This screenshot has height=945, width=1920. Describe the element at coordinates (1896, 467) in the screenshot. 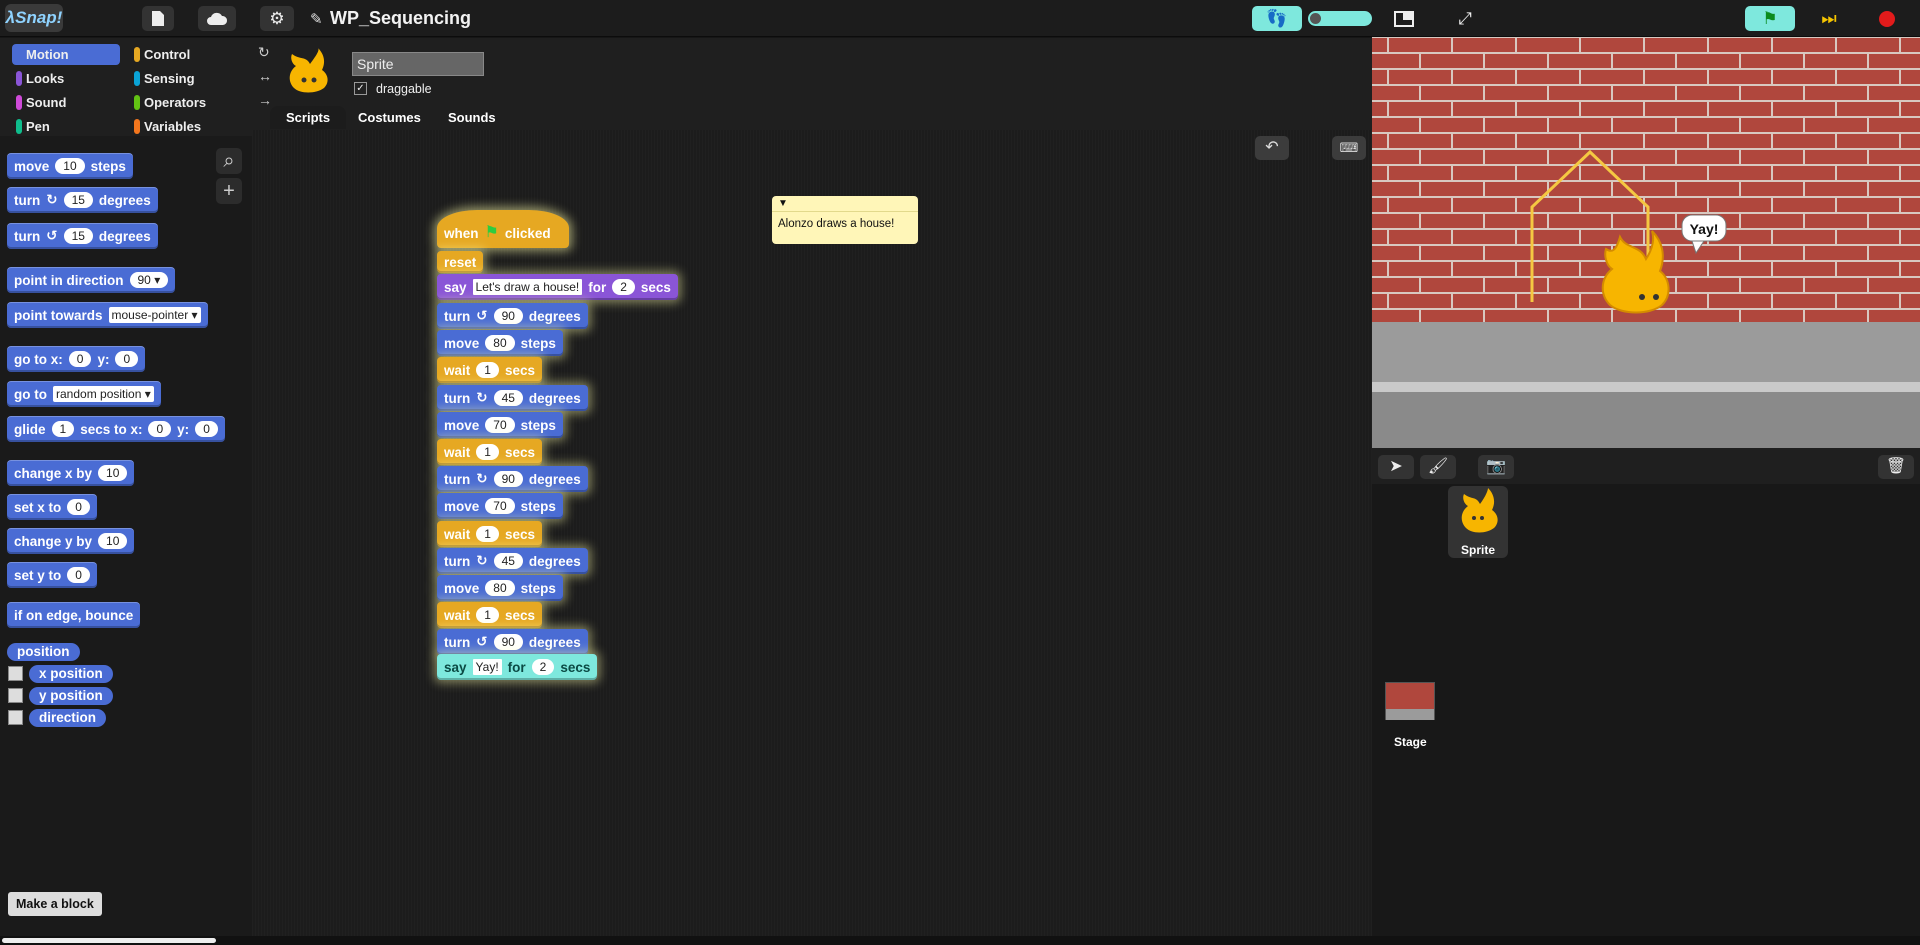

I see `trash-icon: 🗑` at that location.